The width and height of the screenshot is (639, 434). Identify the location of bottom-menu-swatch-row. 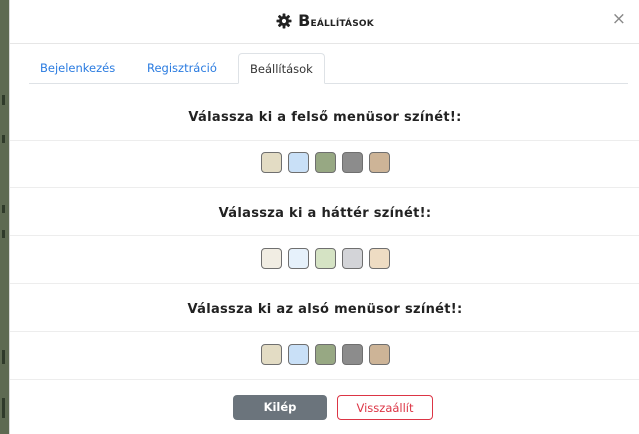
(324, 354).